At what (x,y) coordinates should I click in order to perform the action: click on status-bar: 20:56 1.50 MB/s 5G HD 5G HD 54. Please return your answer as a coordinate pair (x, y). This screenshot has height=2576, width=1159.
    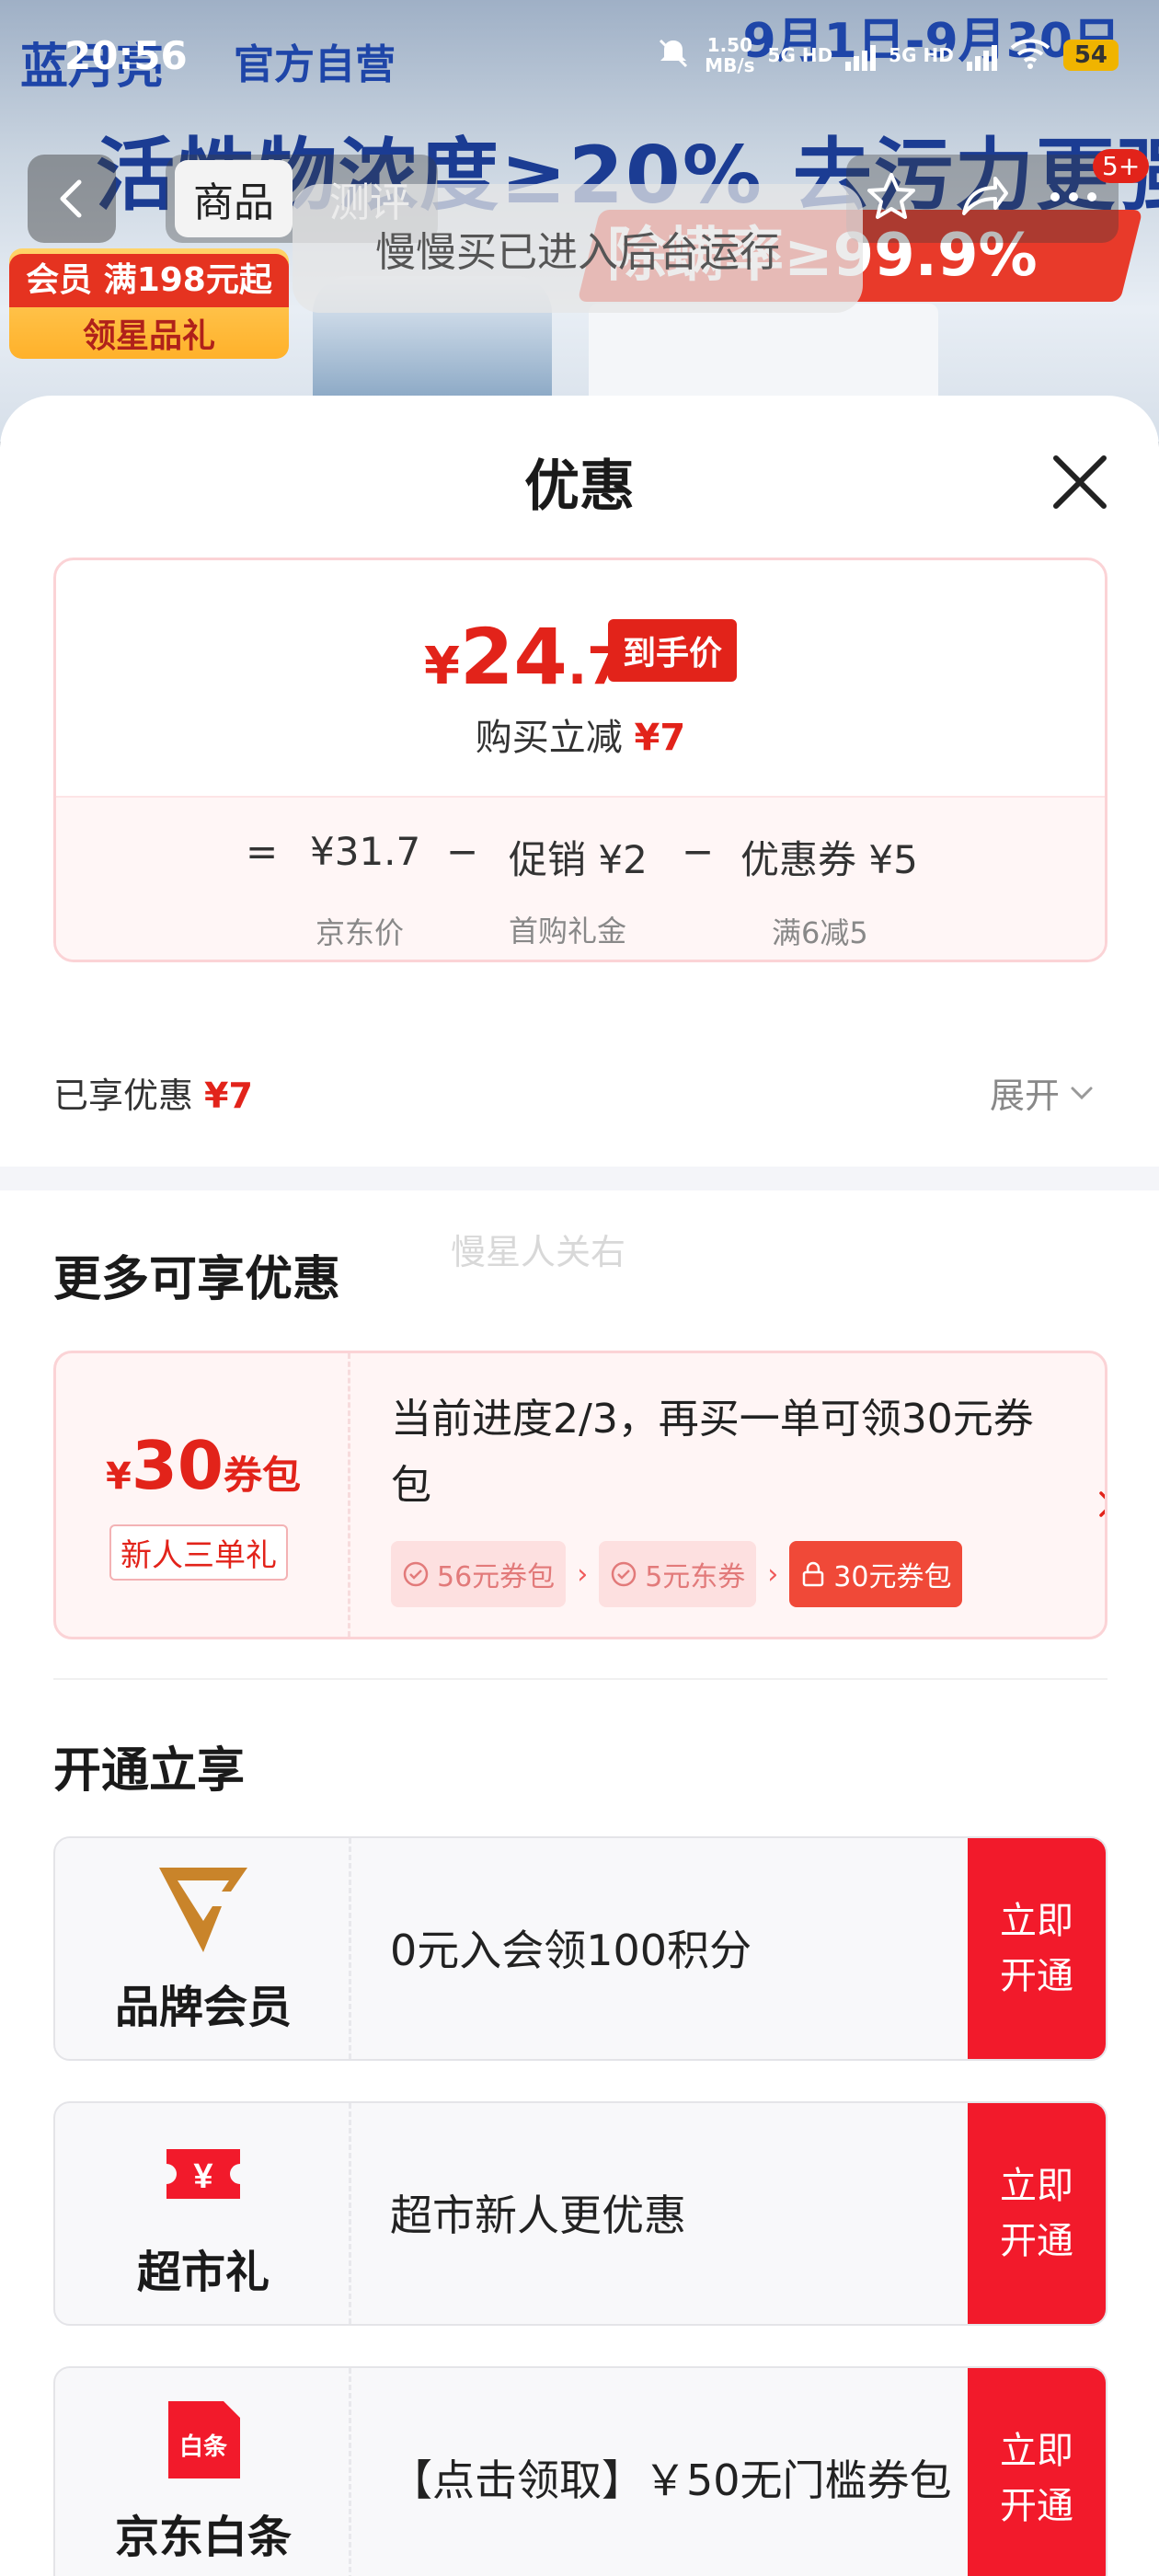
    Looking at the image, I should click on (579, 60).